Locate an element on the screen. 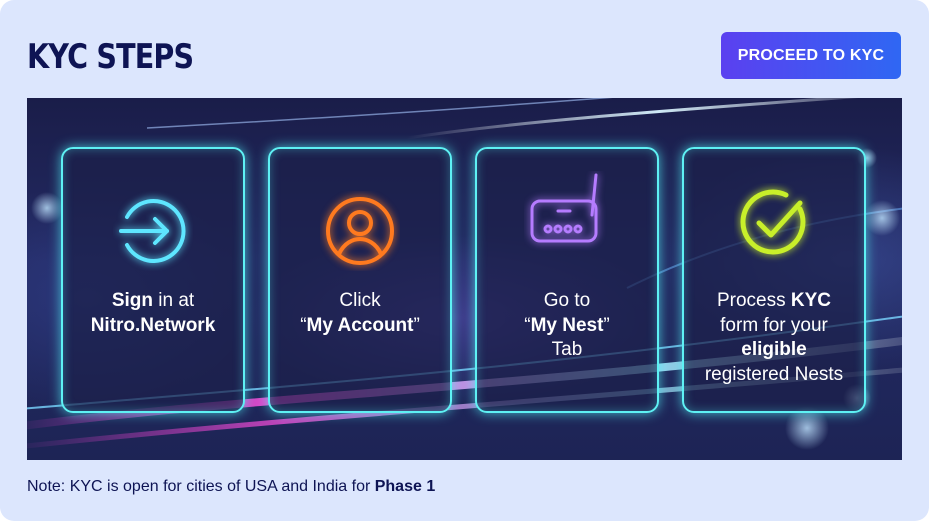 Image resolution: width=929 pixels, height=521 pixels. step-4-eligible: eligible is located at coordinates (774, 349).